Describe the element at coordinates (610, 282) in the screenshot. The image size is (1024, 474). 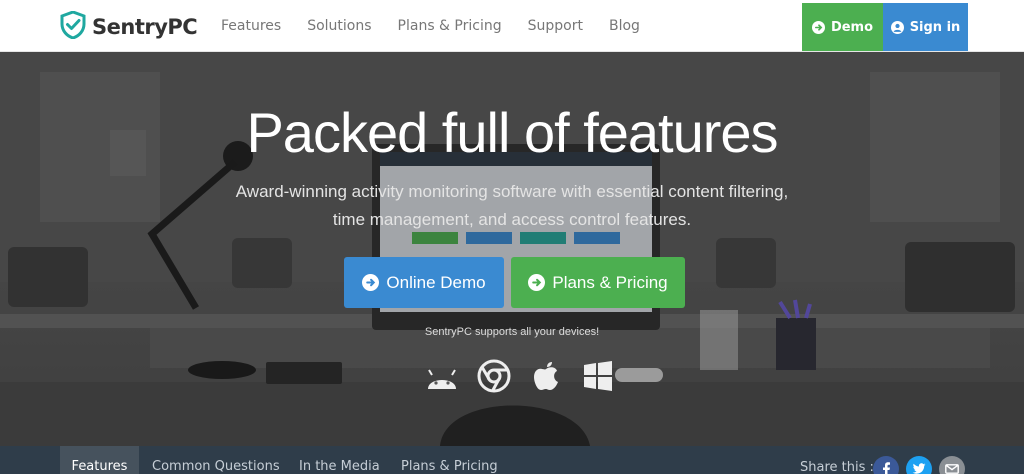
I see `plans-pricing-label: Plans & Pricing` at that location.